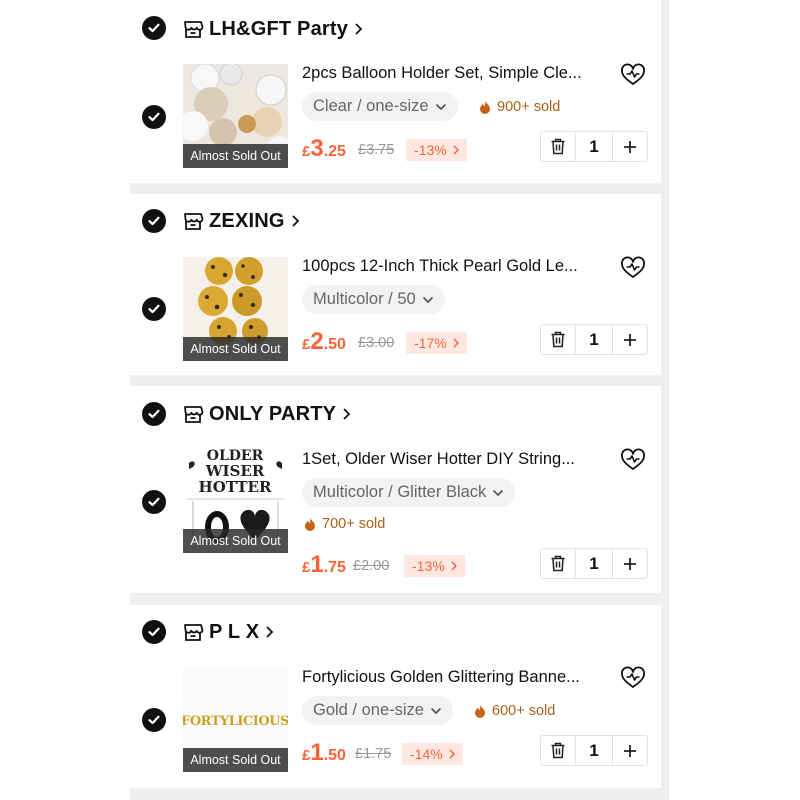 This screenshot has height=800, width=800. I want to click on product-image: OLDER WISER HOTTER Almost Sold Out, so click(235, 501).